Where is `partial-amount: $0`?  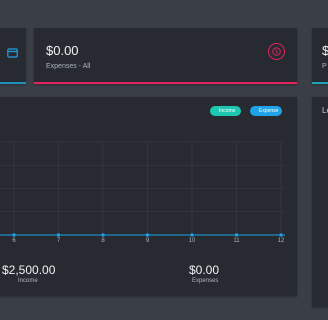 partial-amount: $0 is located at coordinates (325, 50).